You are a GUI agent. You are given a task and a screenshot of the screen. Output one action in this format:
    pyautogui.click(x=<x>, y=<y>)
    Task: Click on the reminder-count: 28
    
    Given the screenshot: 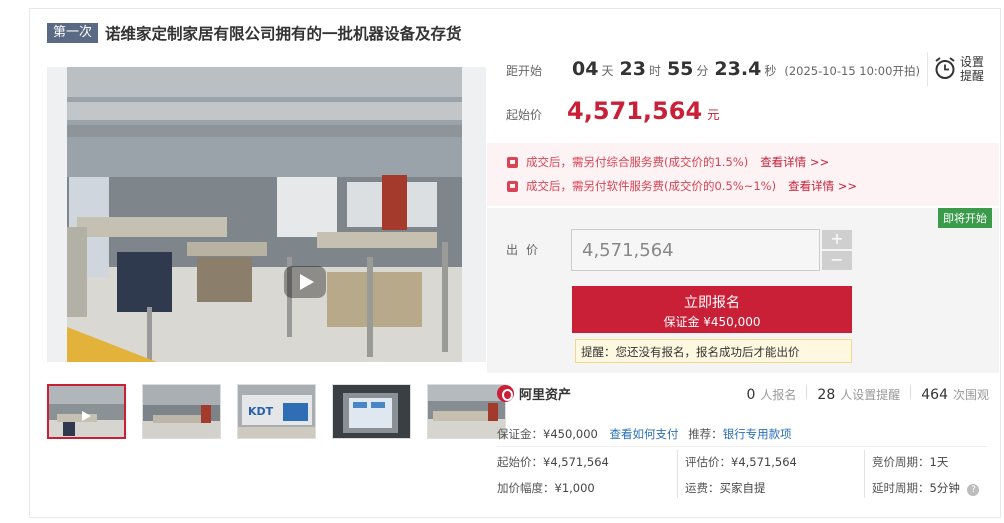 What is the action you would take?
    pyautogui.click(x=826, y=395)
    